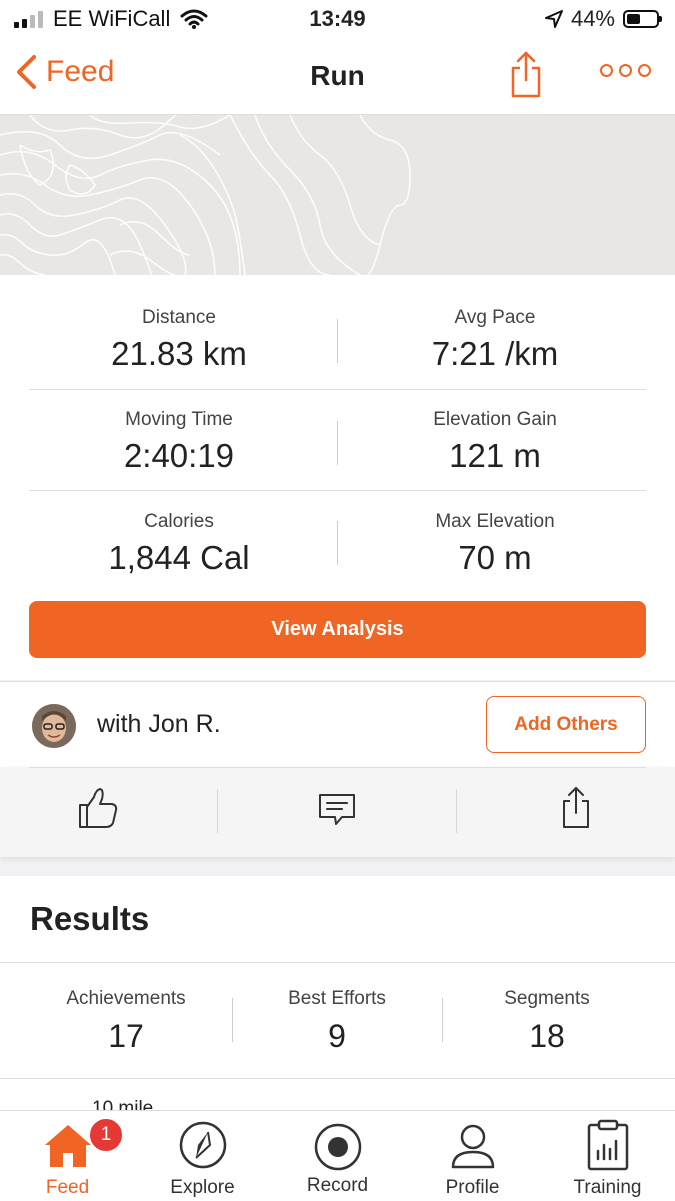  What do you see at coordinates (337, 724) in the screenshot?
I see `with-athletes-row: with Jon R. Add Others` at bounding box center [337, 724].